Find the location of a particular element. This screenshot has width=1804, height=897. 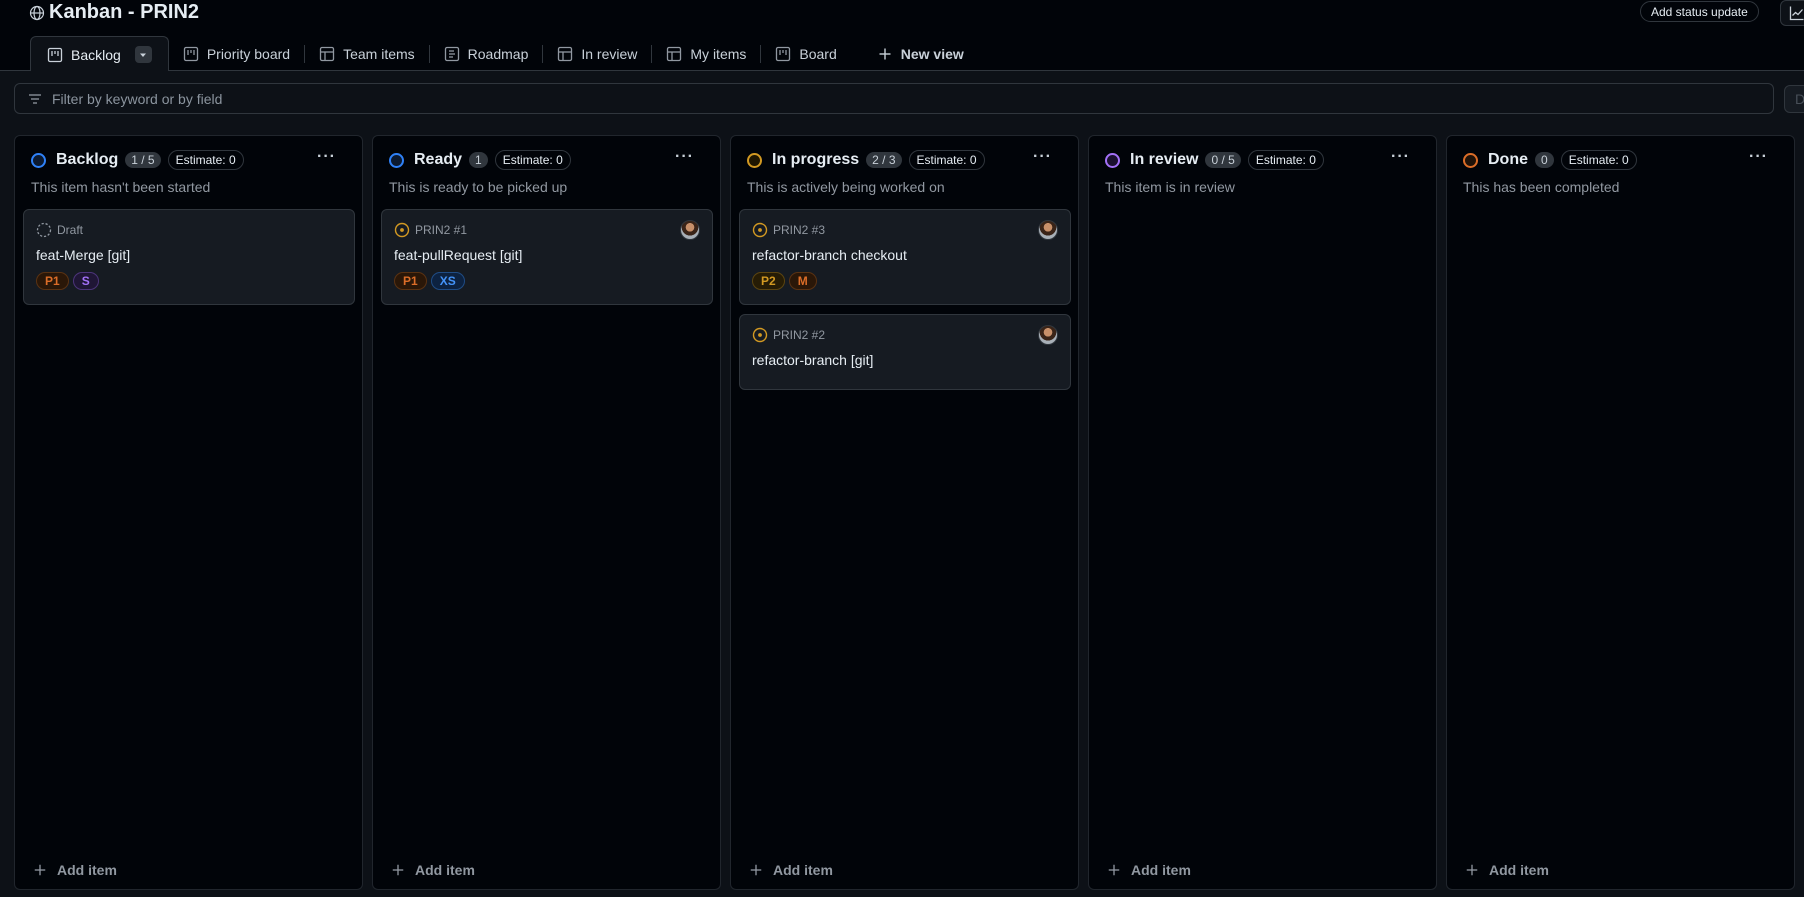

card-reference: PRIN2 #1 is located at coordinates (441, 230).